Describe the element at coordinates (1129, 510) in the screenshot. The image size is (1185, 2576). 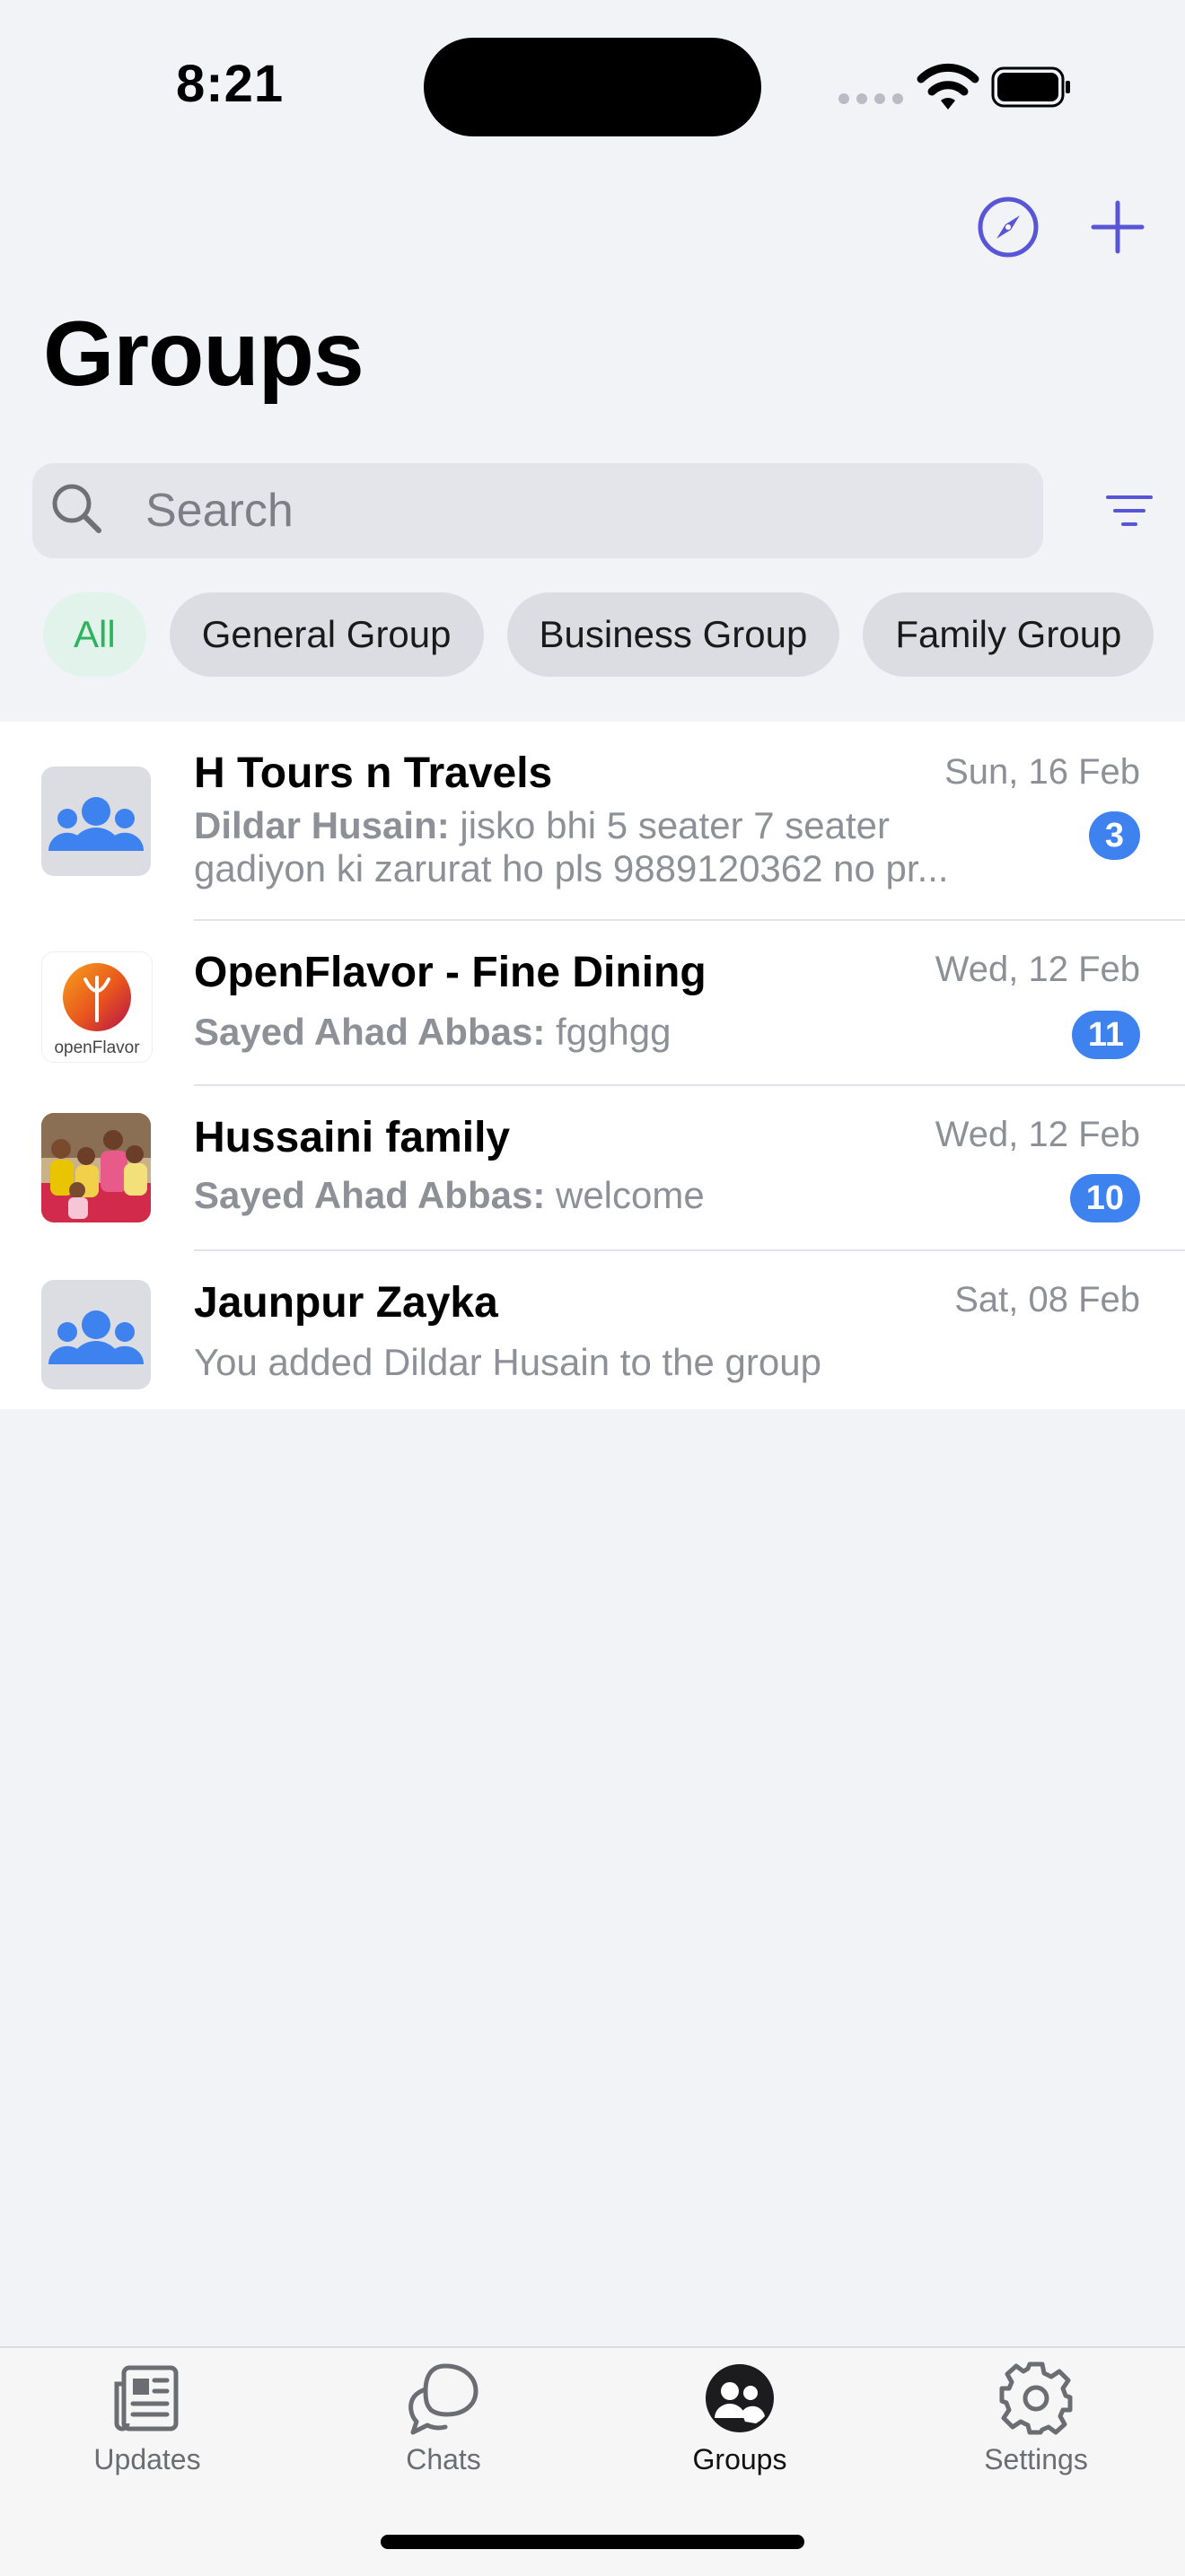
I see `filter-icon` at that location.